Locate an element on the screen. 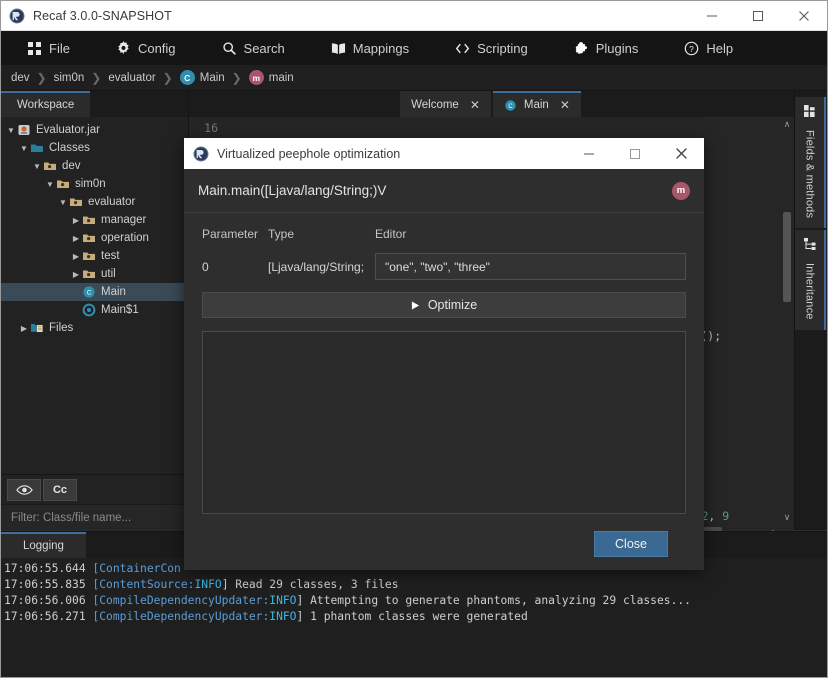  scroll-up-icon: ∧ is located at coordinates (787, 124).